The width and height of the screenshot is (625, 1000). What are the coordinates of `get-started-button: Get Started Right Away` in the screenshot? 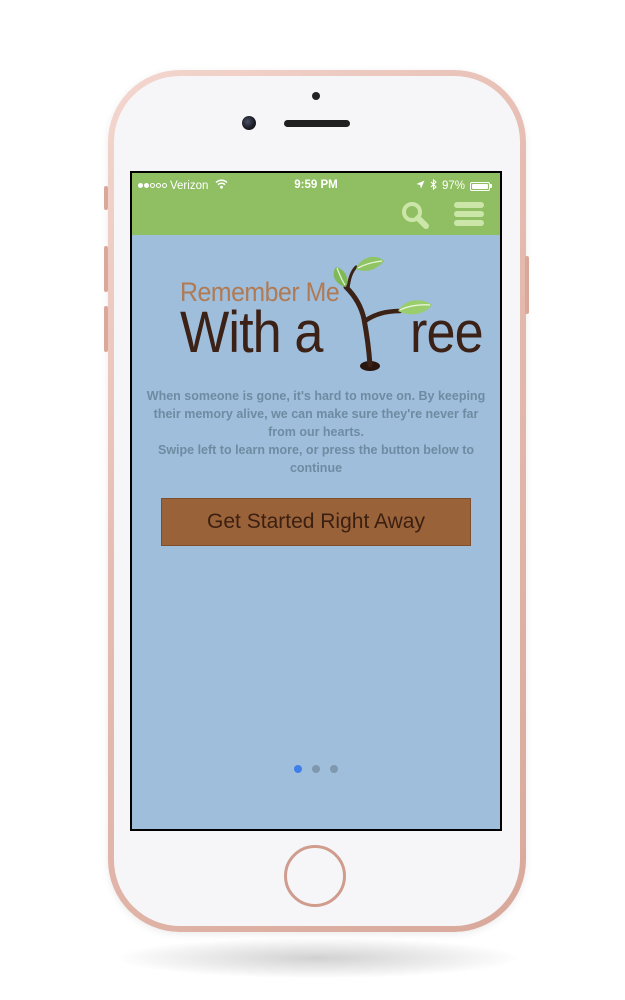 It's located at (316, 522).